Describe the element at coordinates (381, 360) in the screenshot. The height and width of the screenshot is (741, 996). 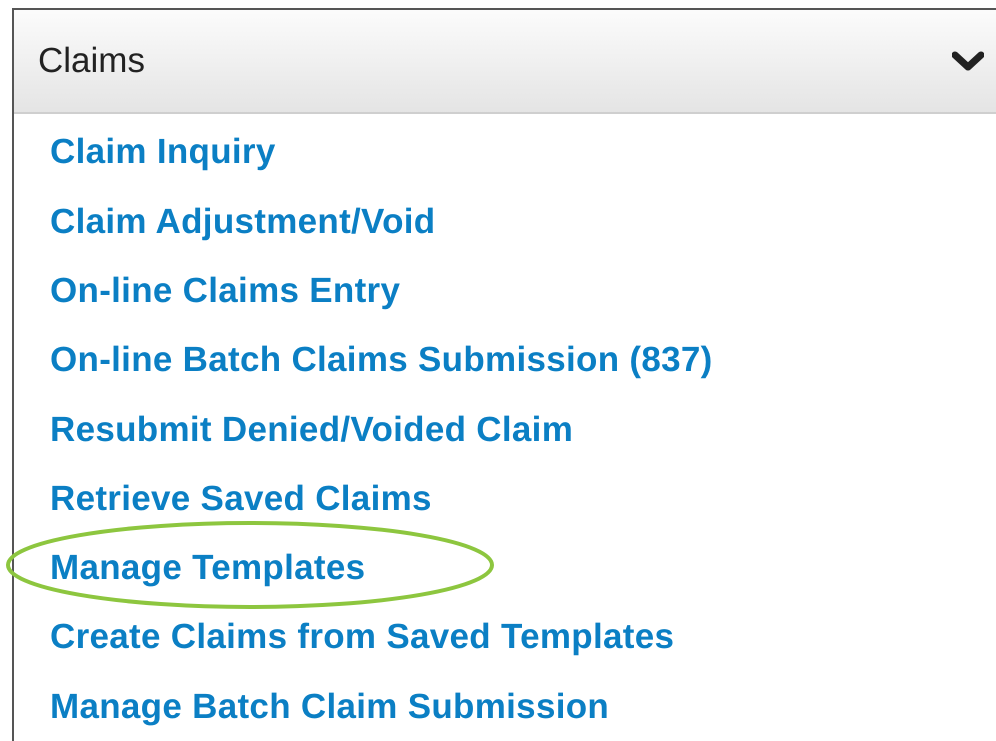
I see `menu-link: On-line Batch Claims Submission (837)` at that location.